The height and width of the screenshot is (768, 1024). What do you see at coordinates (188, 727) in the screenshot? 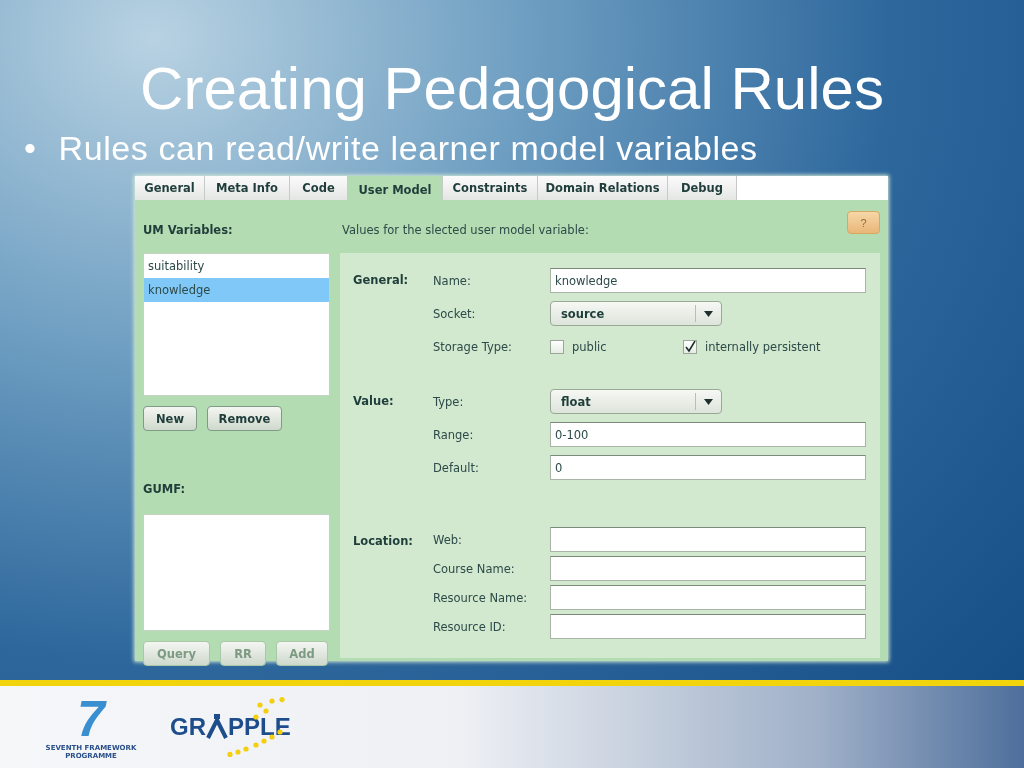
I see `logo-text: GR` at bounding box center [188, 727].